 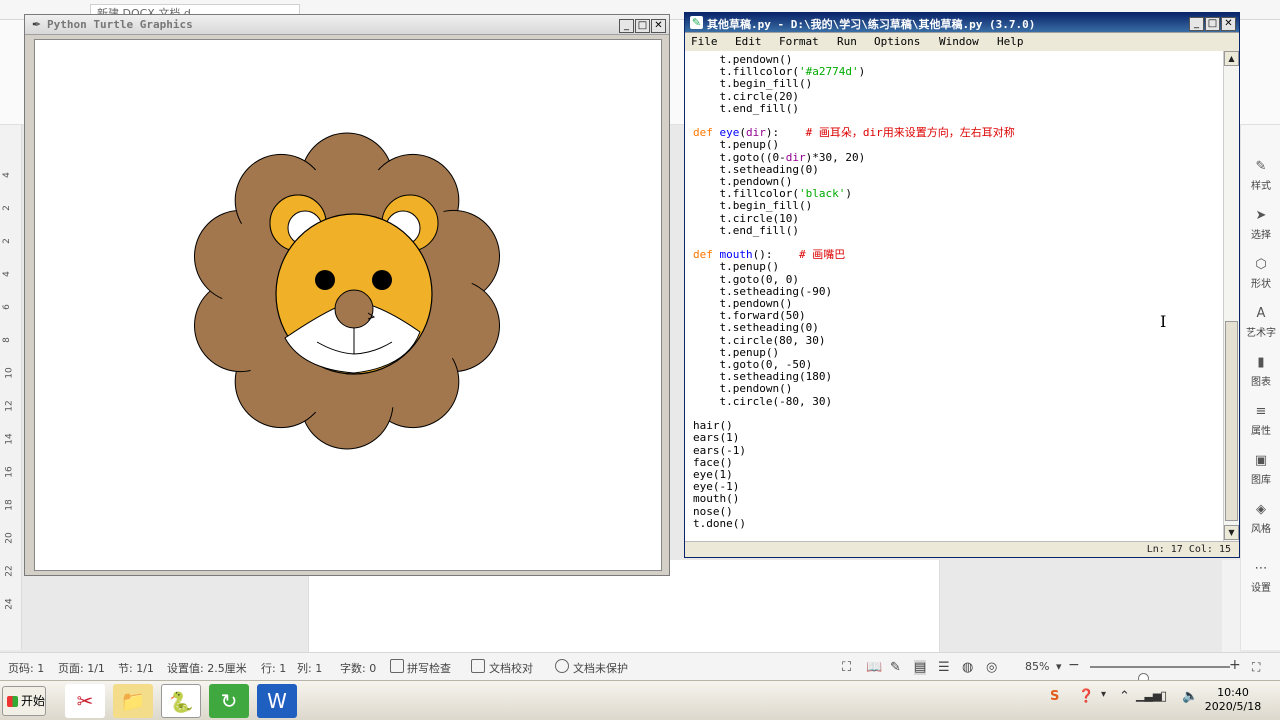 What do you see at coordinates (1231, 421) in the screenshot?
I see `scroll-thumb` at bounding box center [1231, 421].